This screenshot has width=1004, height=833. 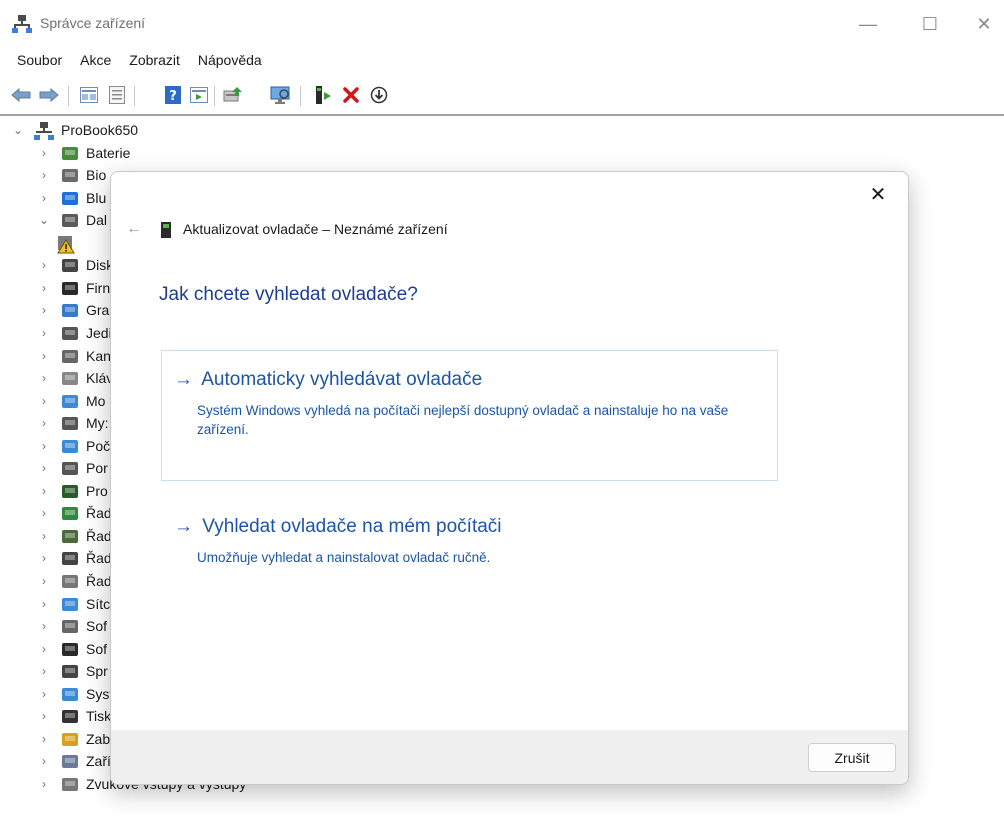 What do you see at coordinates (49, 95) in the screenshot?
I see `forward-button` at bounding box center [49, 95].